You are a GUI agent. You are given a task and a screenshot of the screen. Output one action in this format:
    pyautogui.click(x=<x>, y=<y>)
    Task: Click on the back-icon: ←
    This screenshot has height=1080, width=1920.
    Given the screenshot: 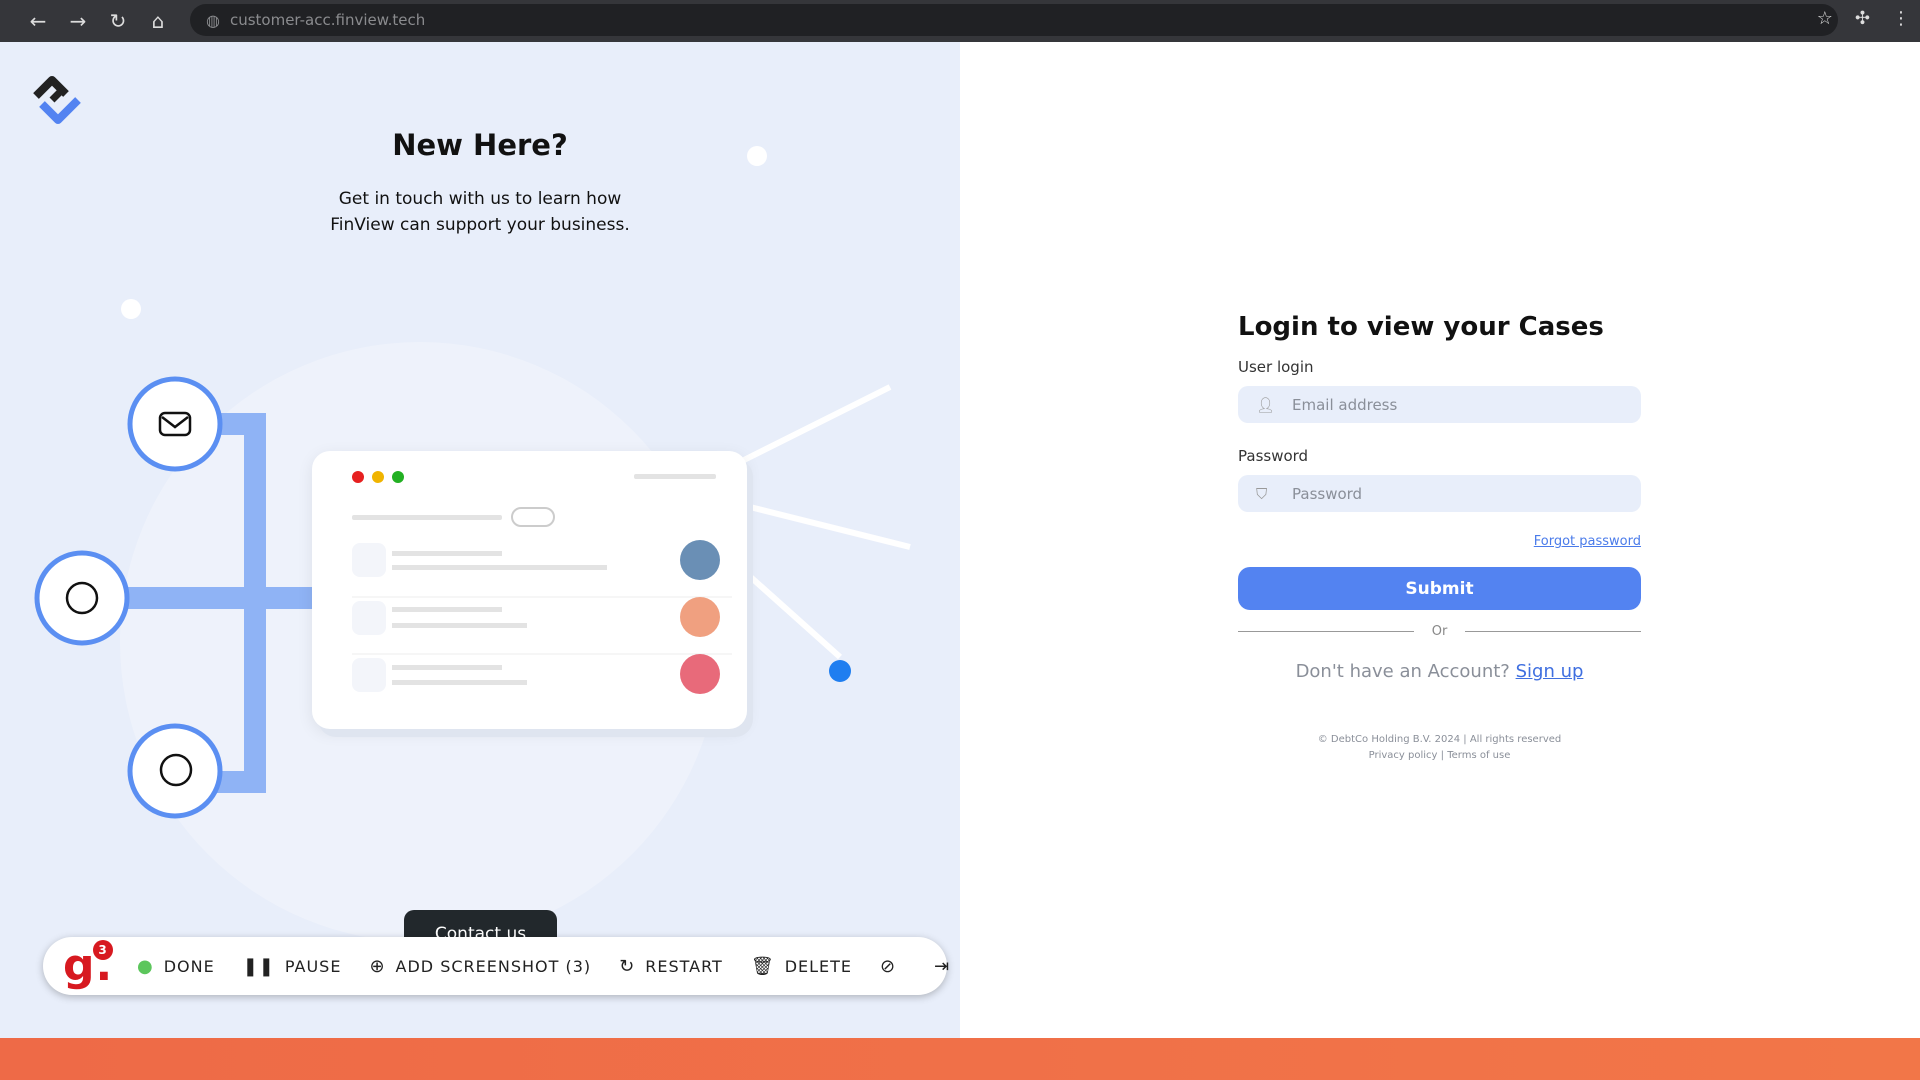 What is the action you would take?
    pyautogui.click(x=38, y=21)
    